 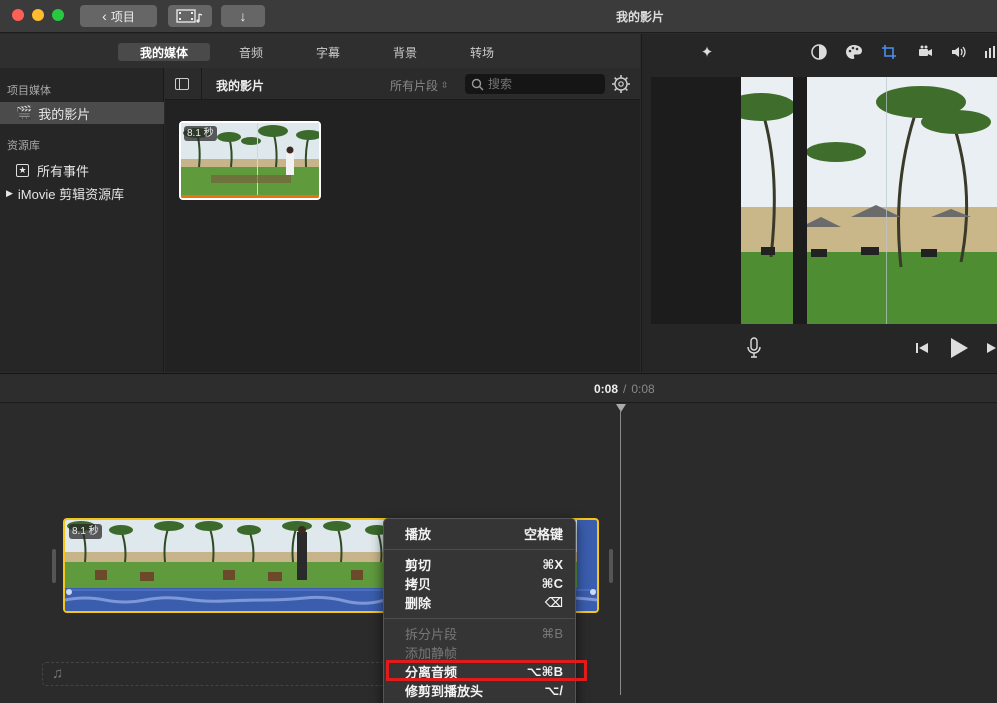 I want to click on import-button: ↓, so click(x=243, y=16).